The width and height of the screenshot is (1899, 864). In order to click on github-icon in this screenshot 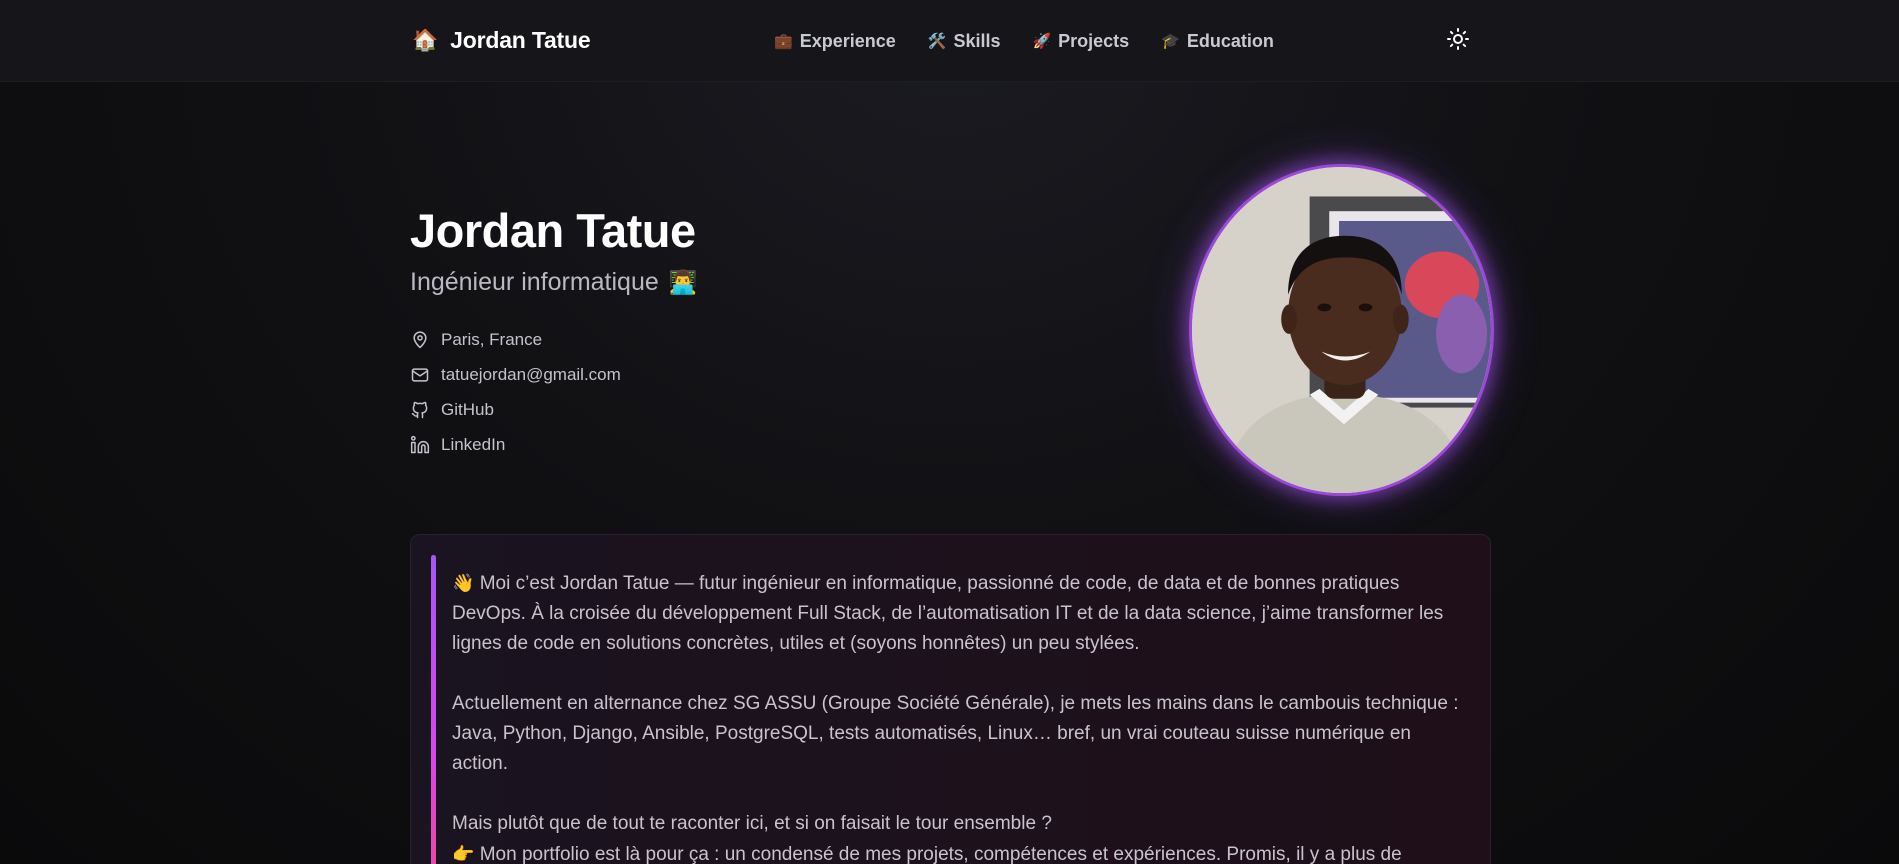, I will do `click(419, 410)`.